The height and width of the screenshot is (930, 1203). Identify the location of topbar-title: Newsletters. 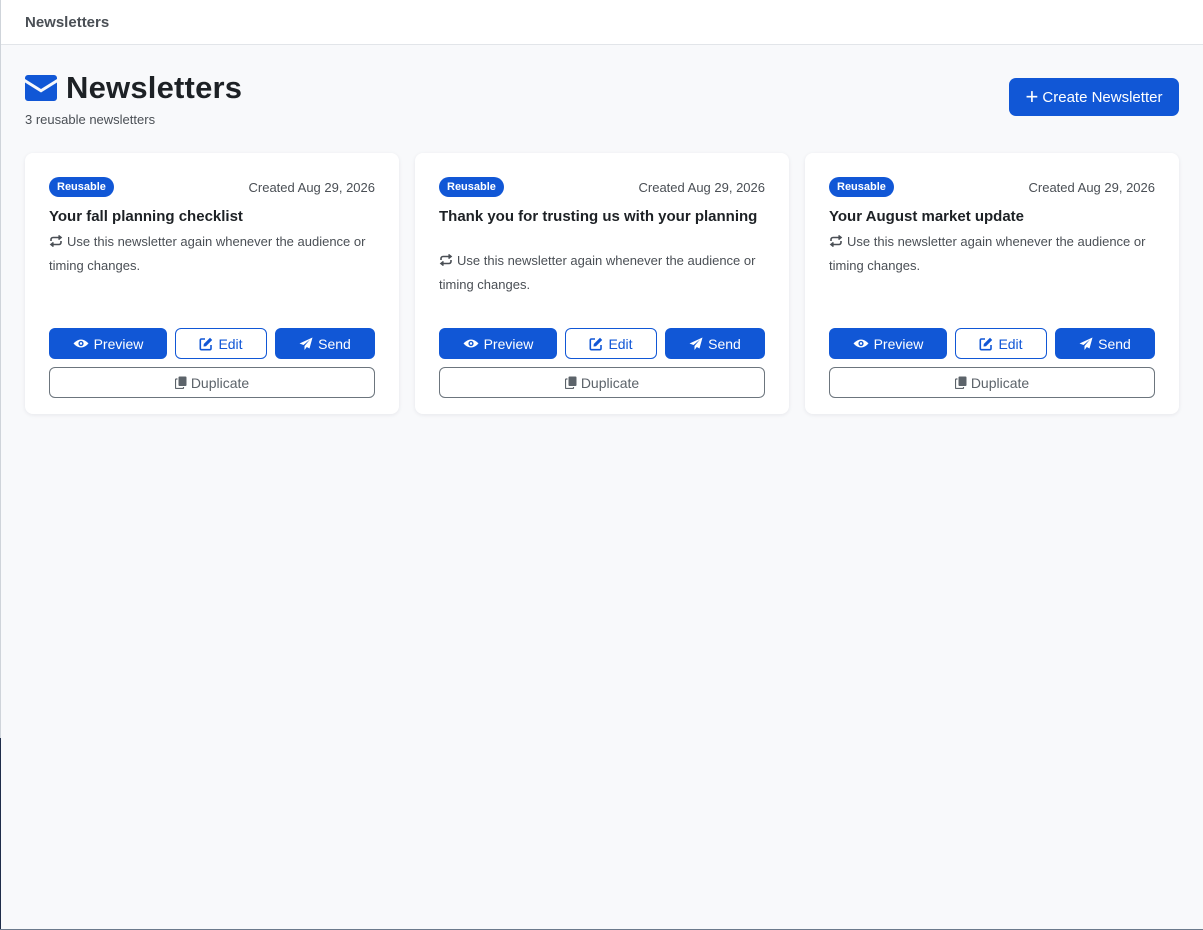
(67, 22).